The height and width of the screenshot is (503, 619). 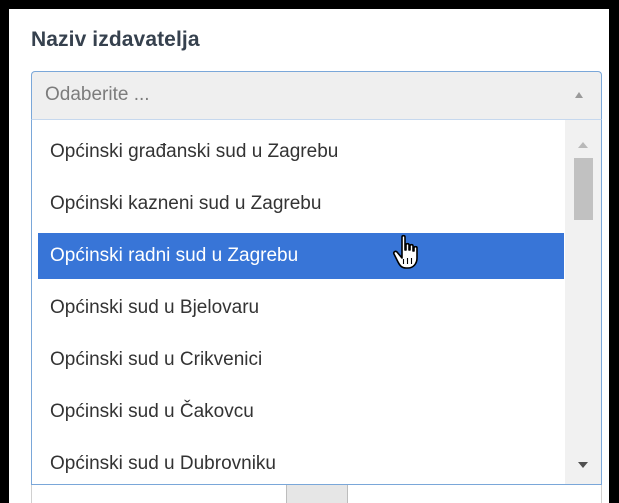 I want to click on dropdown-option: Općinski sud u Čakovcu, so click(x=301, y=412).